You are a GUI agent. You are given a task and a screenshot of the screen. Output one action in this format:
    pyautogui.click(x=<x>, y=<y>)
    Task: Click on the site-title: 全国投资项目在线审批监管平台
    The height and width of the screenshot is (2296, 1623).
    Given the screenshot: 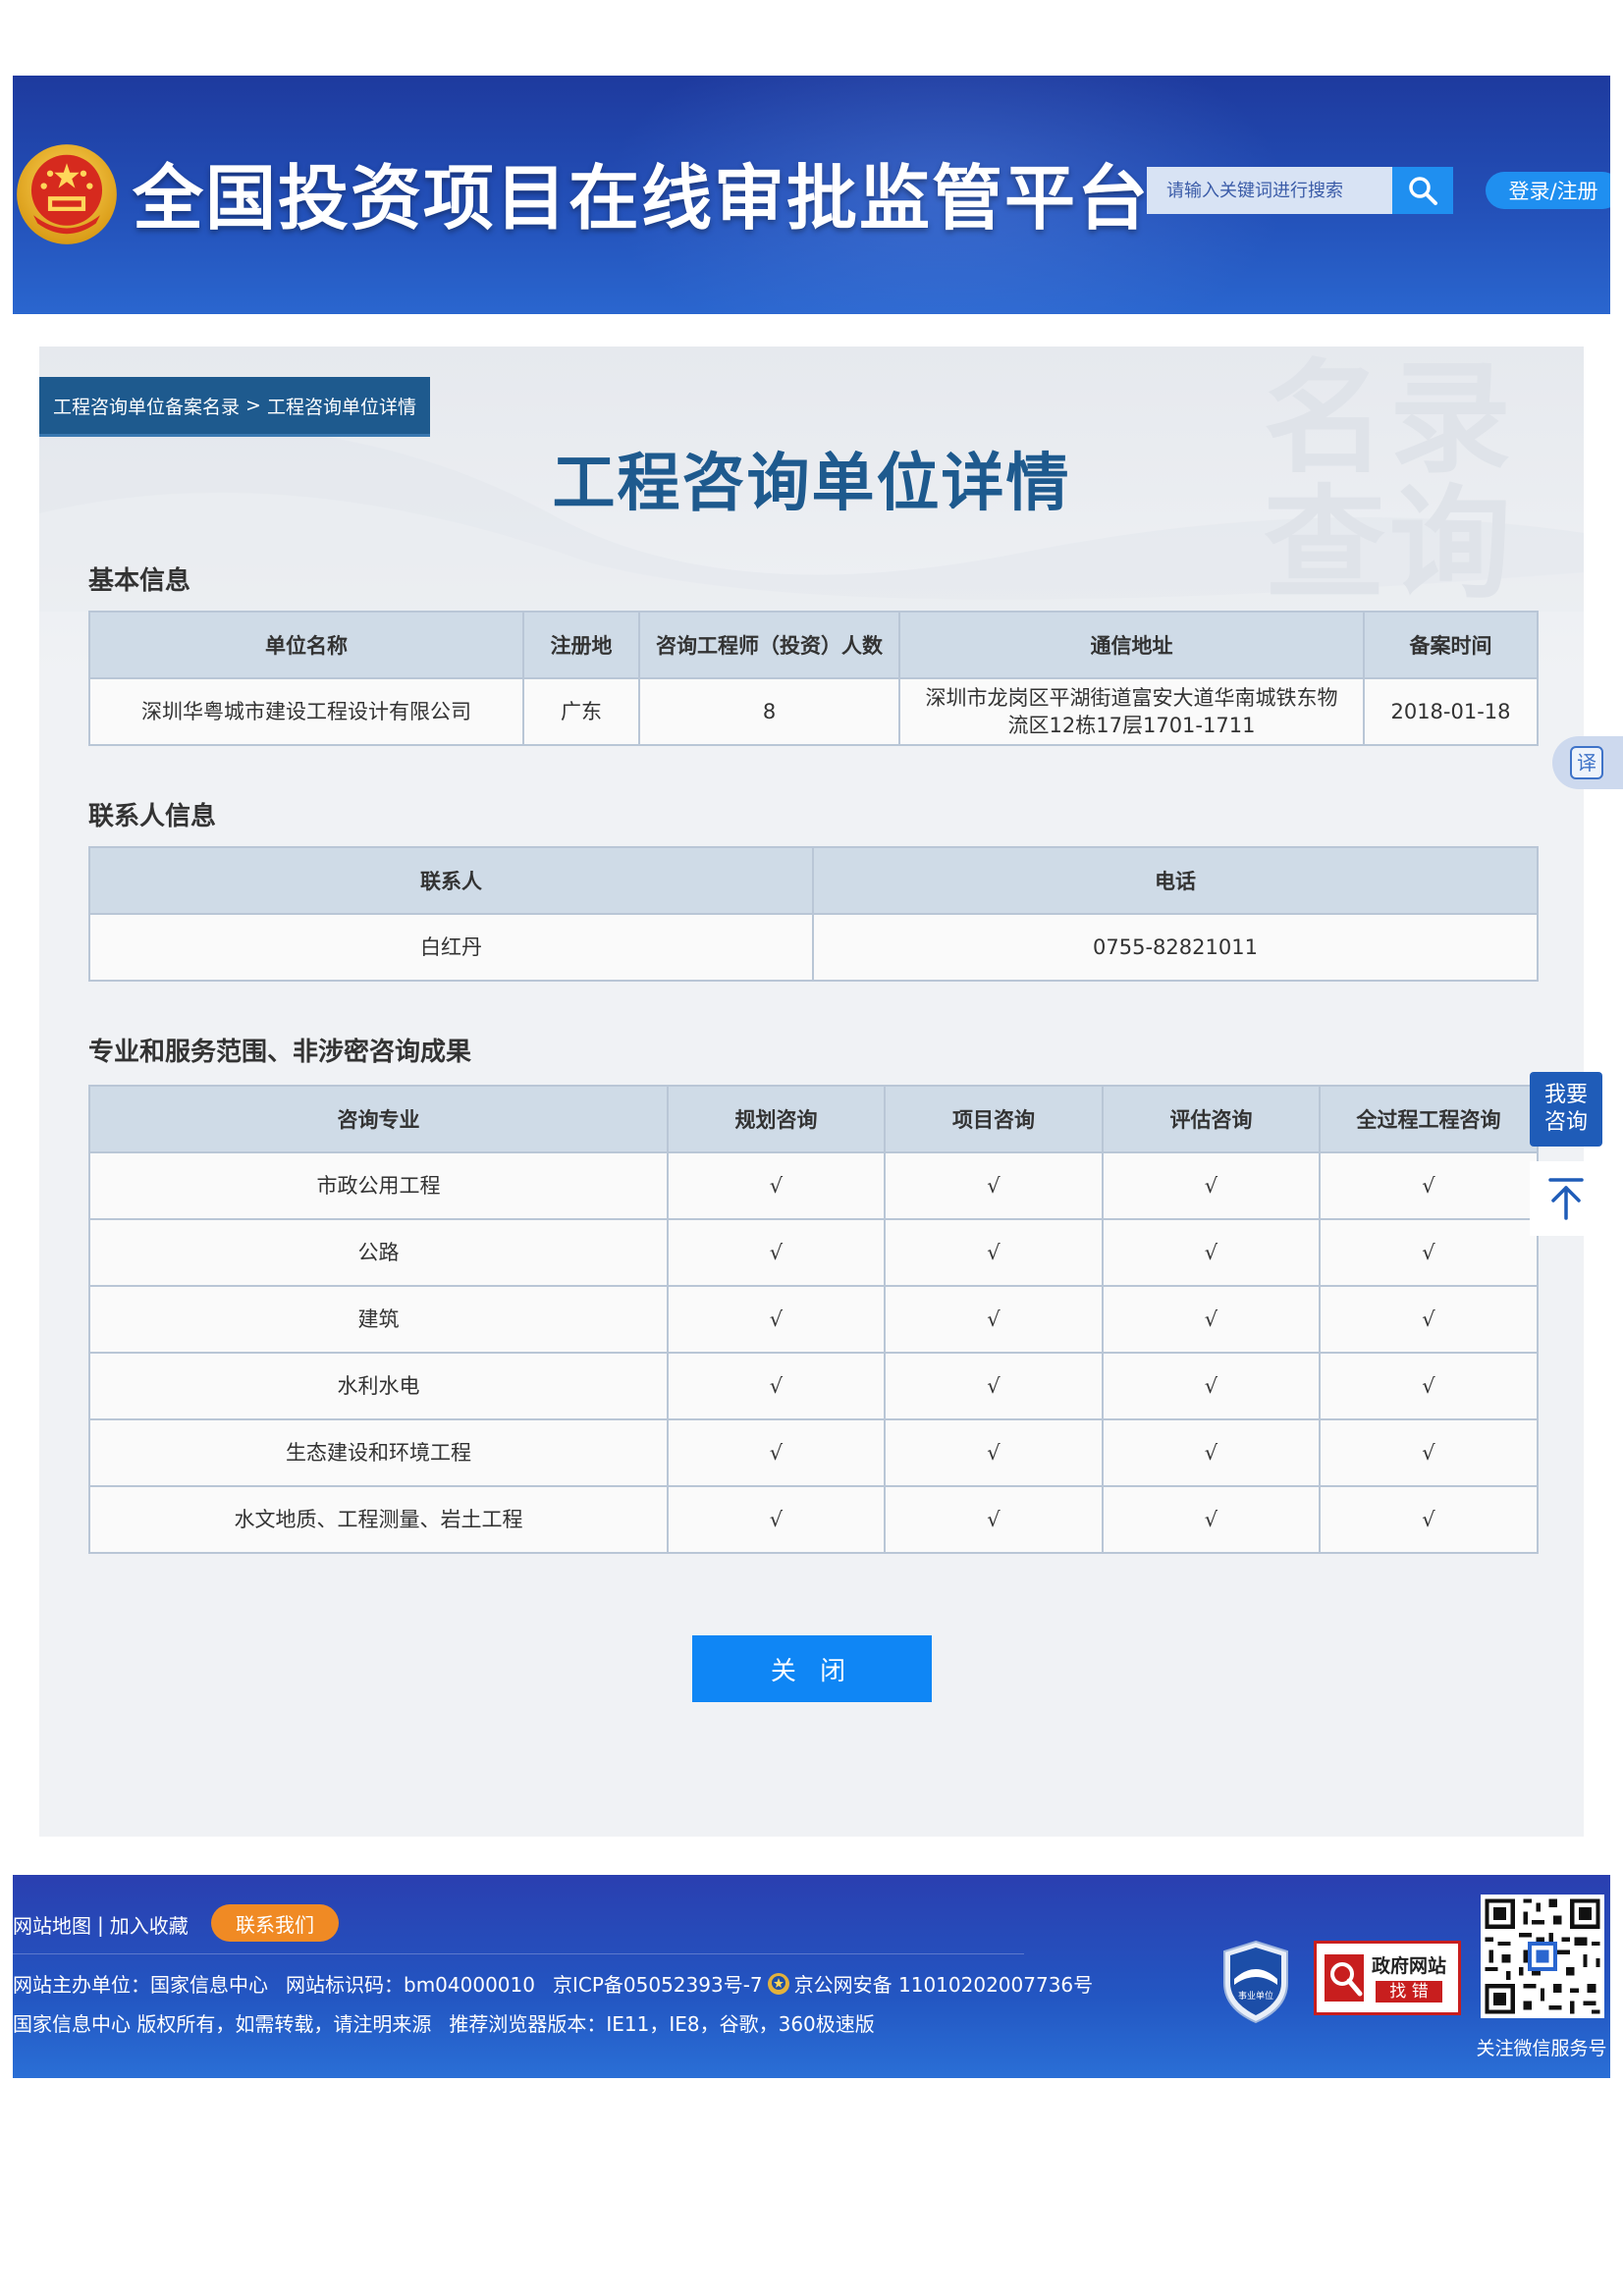 What is the action you would take?
    pyautogui.click(x=642, y=198)
    